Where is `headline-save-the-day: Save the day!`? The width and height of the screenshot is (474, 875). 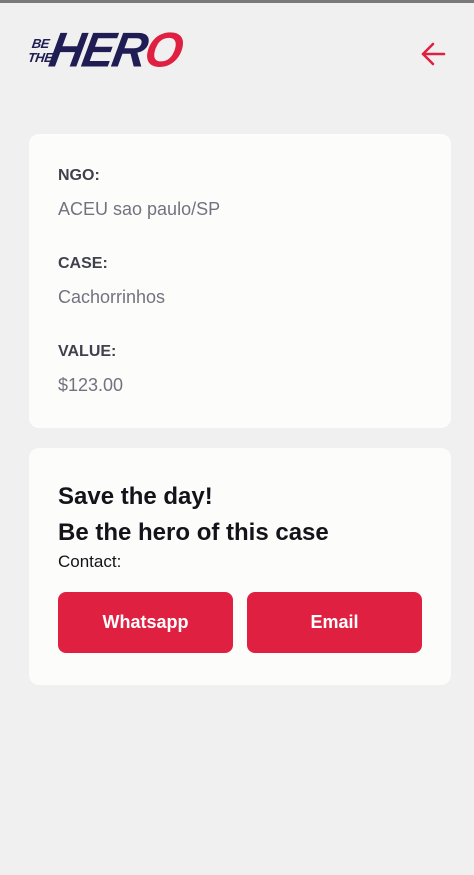 headline-save-the-day: Save the day! is located at coordinates (135, 496).